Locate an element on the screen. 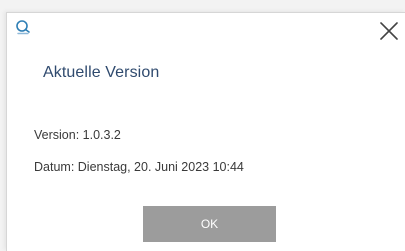 This screenshot has width=405, height=251. close-icon is located at coordinates (389, 31).